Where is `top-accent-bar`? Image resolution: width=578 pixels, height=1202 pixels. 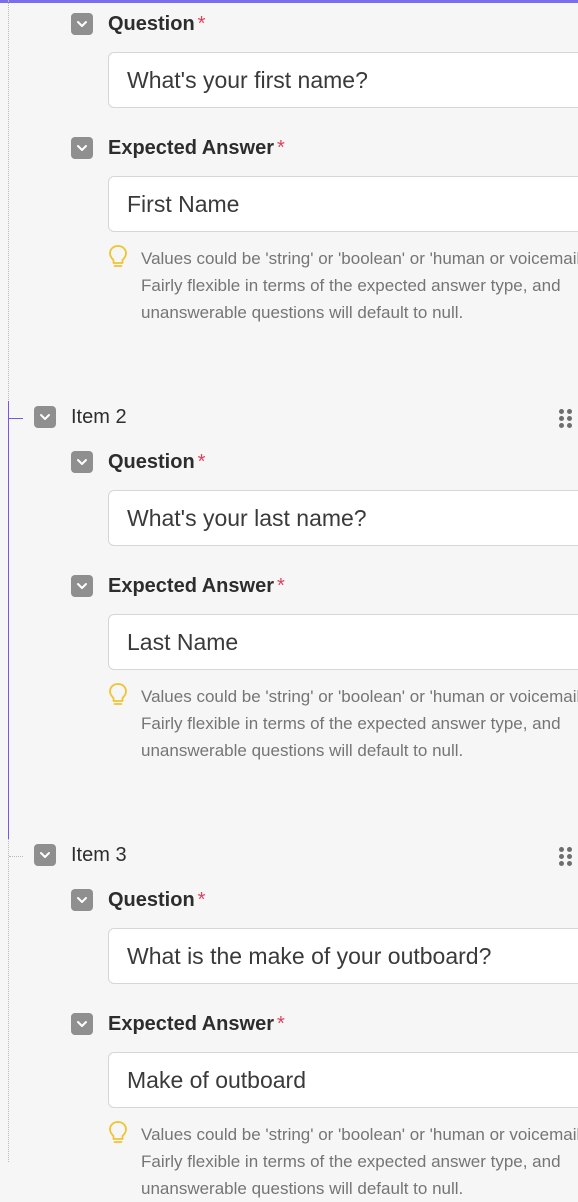 top-accent-bar is located at coordinates (289, 1).